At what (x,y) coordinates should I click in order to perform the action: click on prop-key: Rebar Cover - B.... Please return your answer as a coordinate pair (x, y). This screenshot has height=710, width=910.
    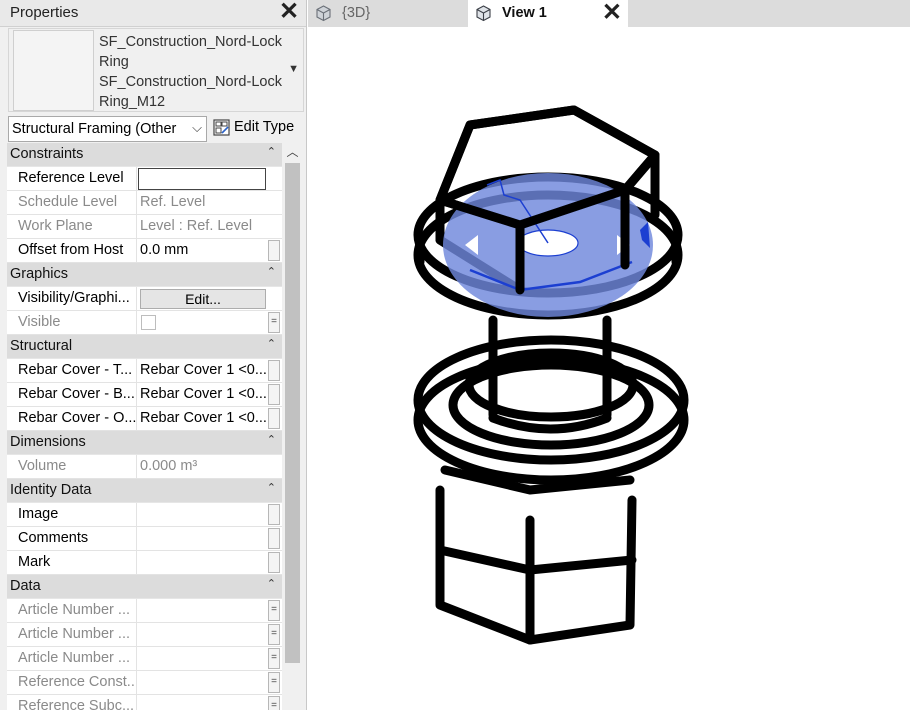
    Looking at the image, I should click on (72, 394).